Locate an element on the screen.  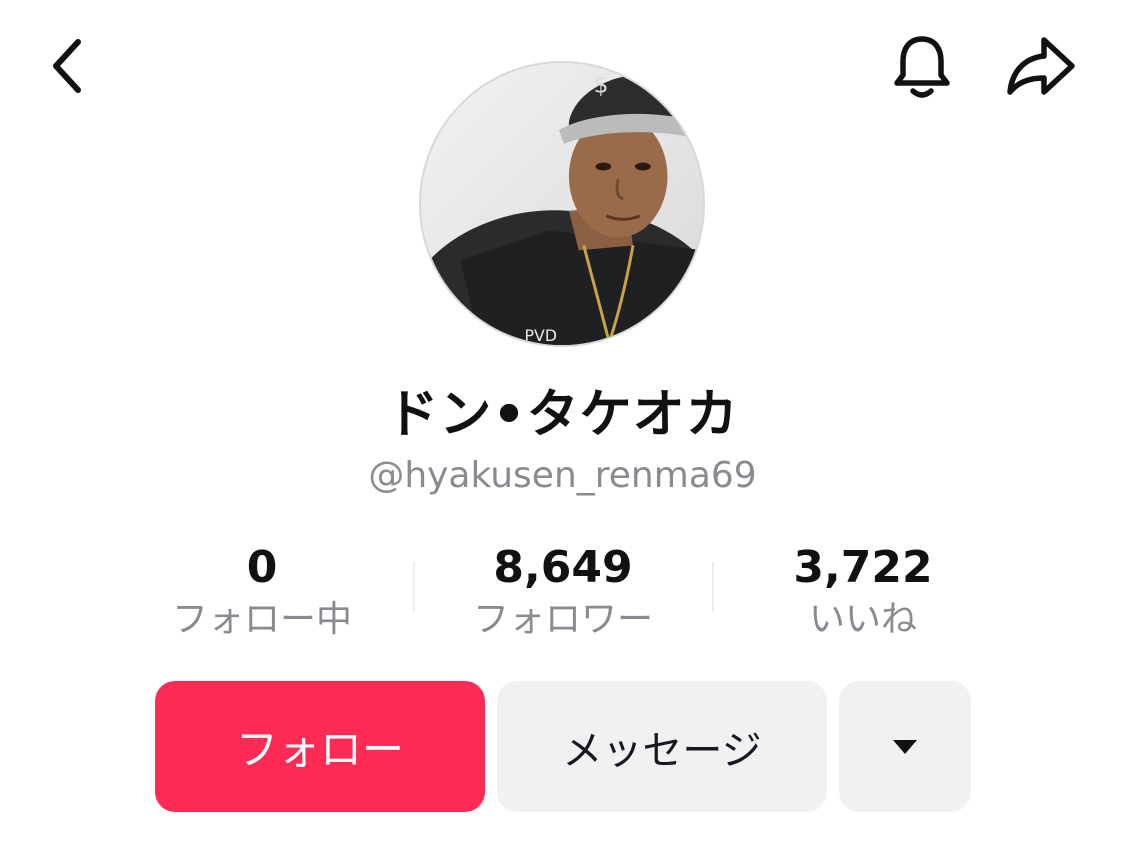
chevron-left-icon is located at coordinates (67, 66).